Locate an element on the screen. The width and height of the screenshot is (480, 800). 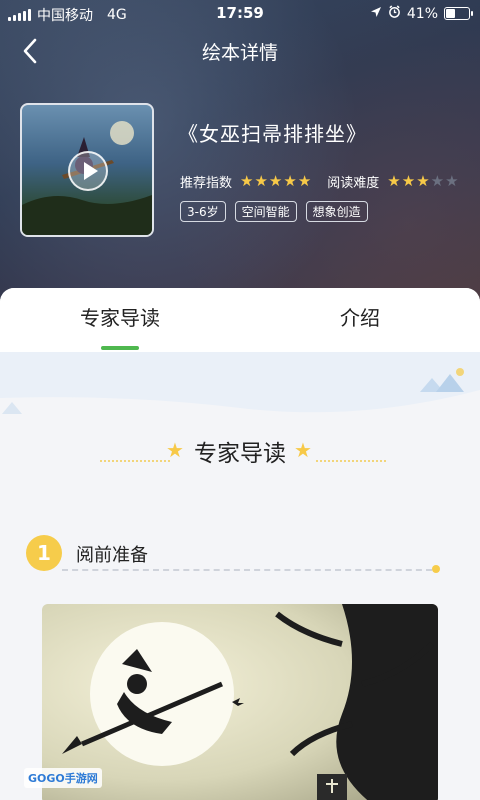
tag-list: 3-6岁 空间智能 想象创造 is located at coordinates (274, 211).